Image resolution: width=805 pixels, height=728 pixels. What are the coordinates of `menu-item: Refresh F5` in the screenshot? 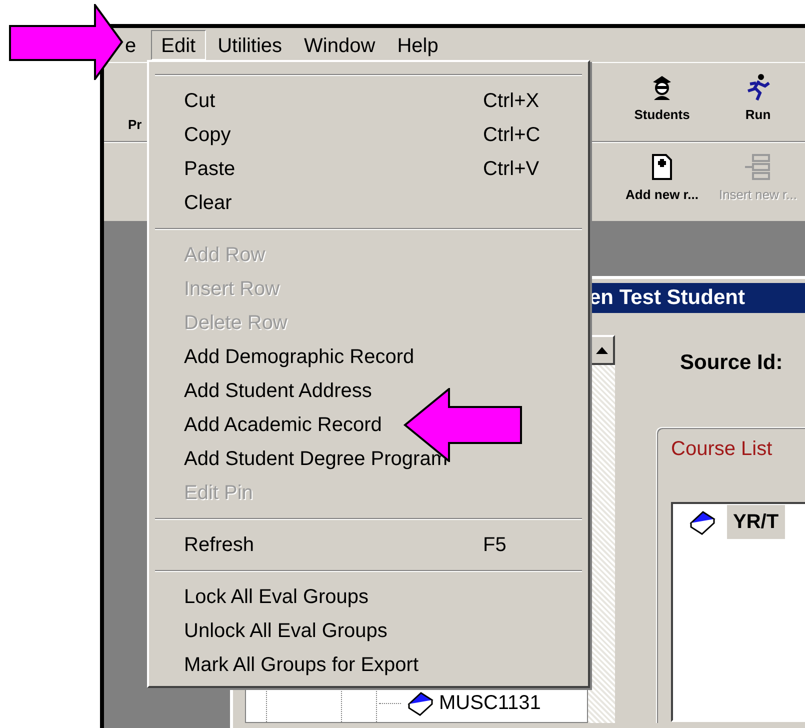 It's located at (368, 545).